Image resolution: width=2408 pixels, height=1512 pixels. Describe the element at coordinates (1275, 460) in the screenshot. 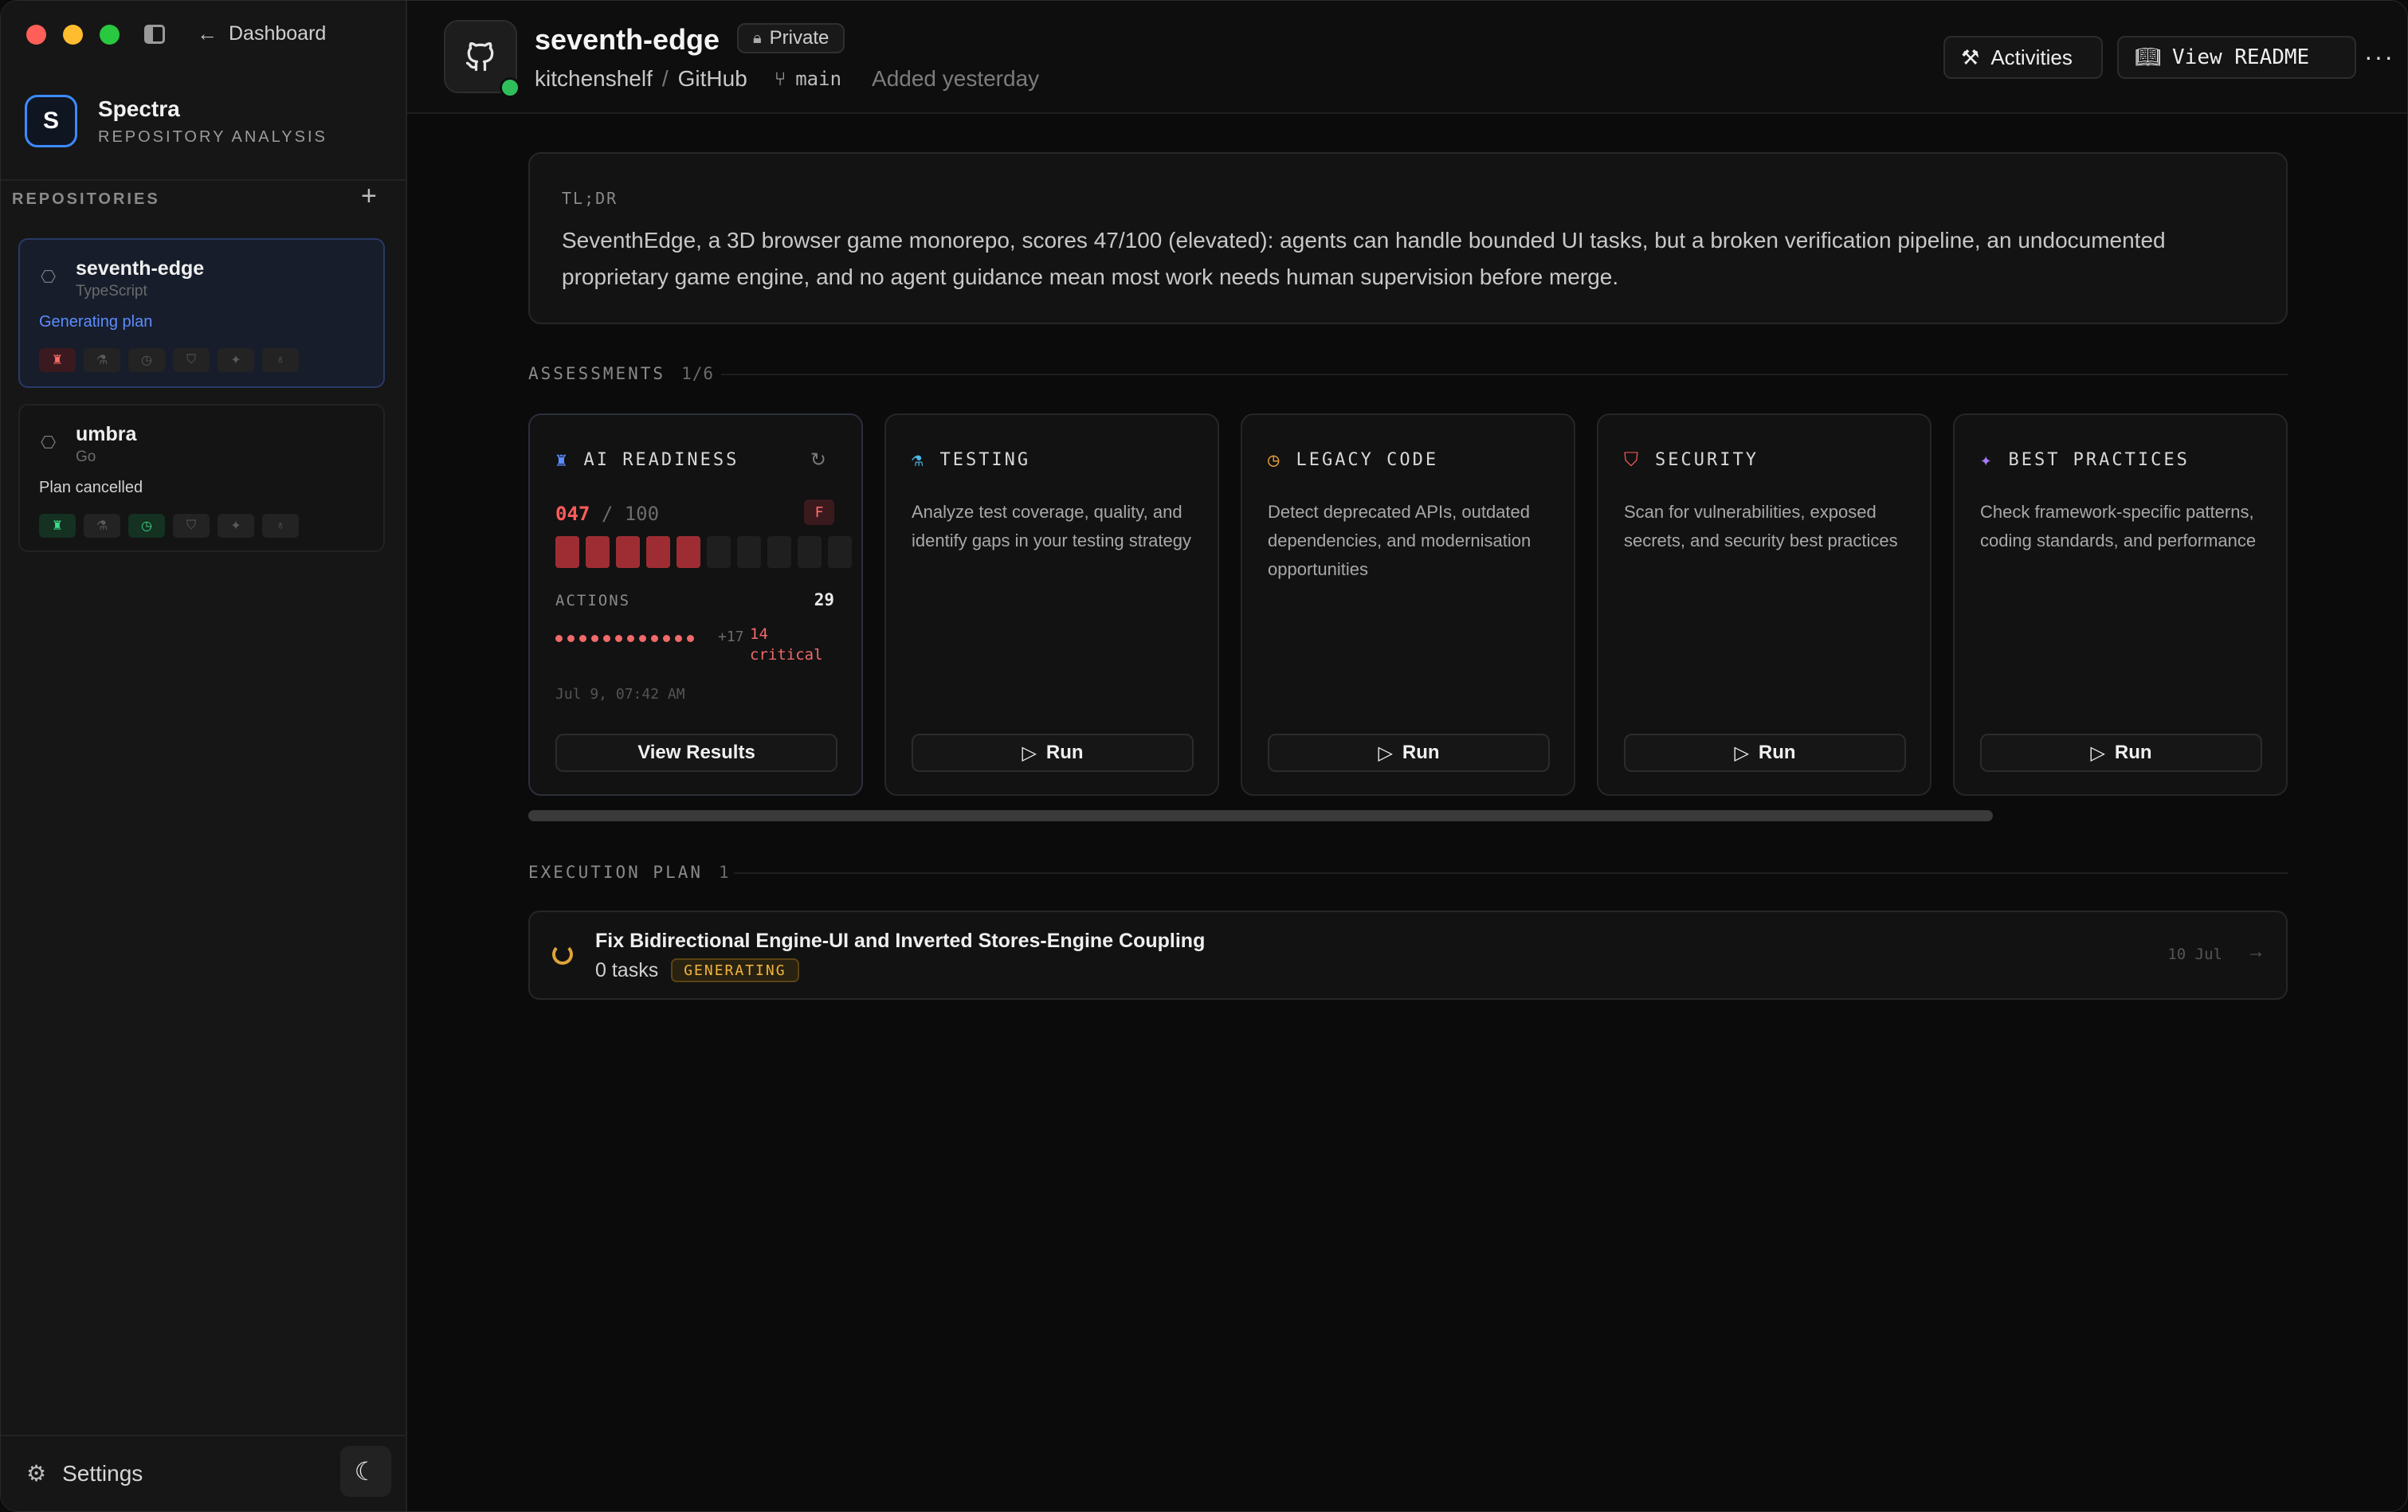

I see `history-icon: ◷` at that location.